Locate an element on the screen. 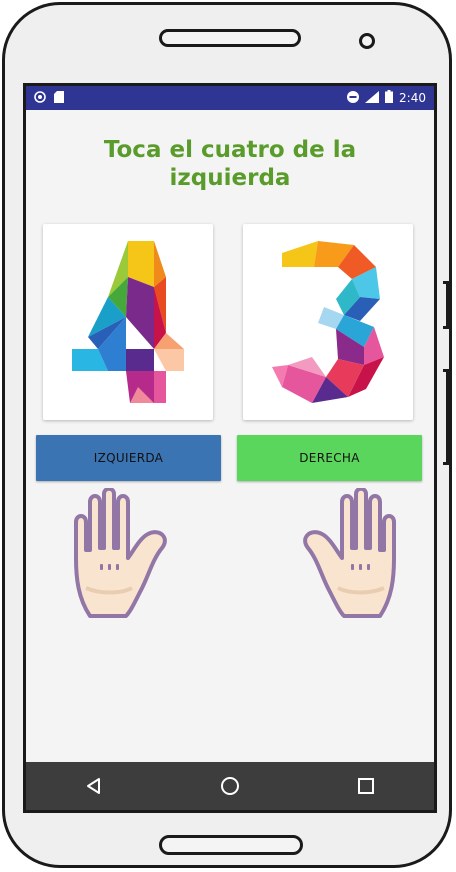 The width and height of the screenshot is (456, 872). navigation-bar is located at coordinates (230, 786).